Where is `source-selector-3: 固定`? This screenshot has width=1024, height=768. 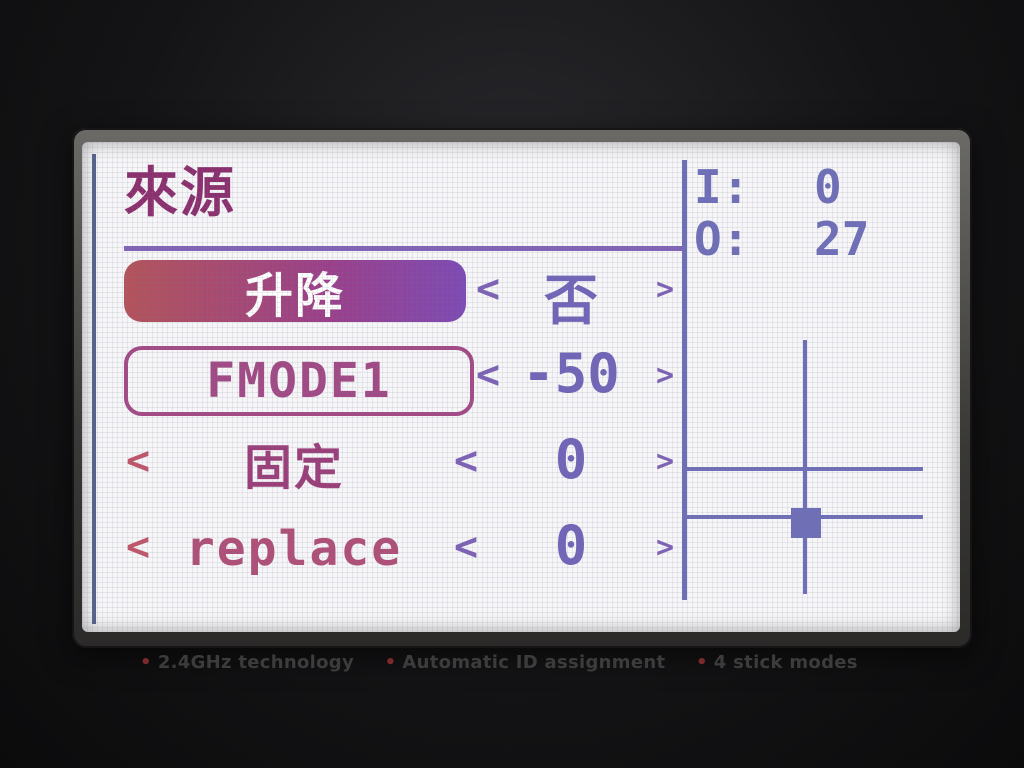
source-selector-3: 固定 is located at coordinates (294, 464).